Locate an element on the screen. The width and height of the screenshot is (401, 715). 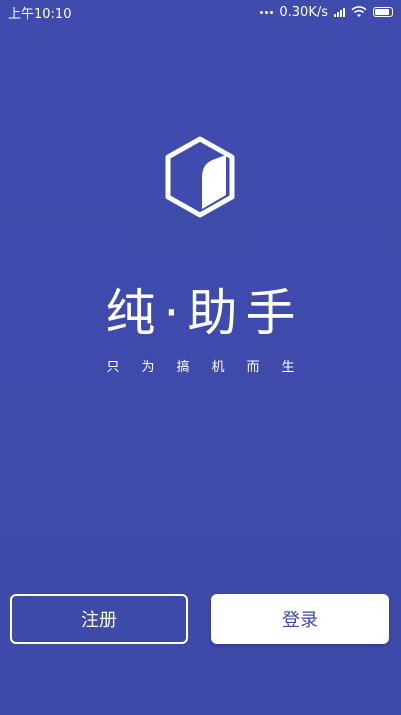
cube-logo-icon is located at coordinates (200, 177).